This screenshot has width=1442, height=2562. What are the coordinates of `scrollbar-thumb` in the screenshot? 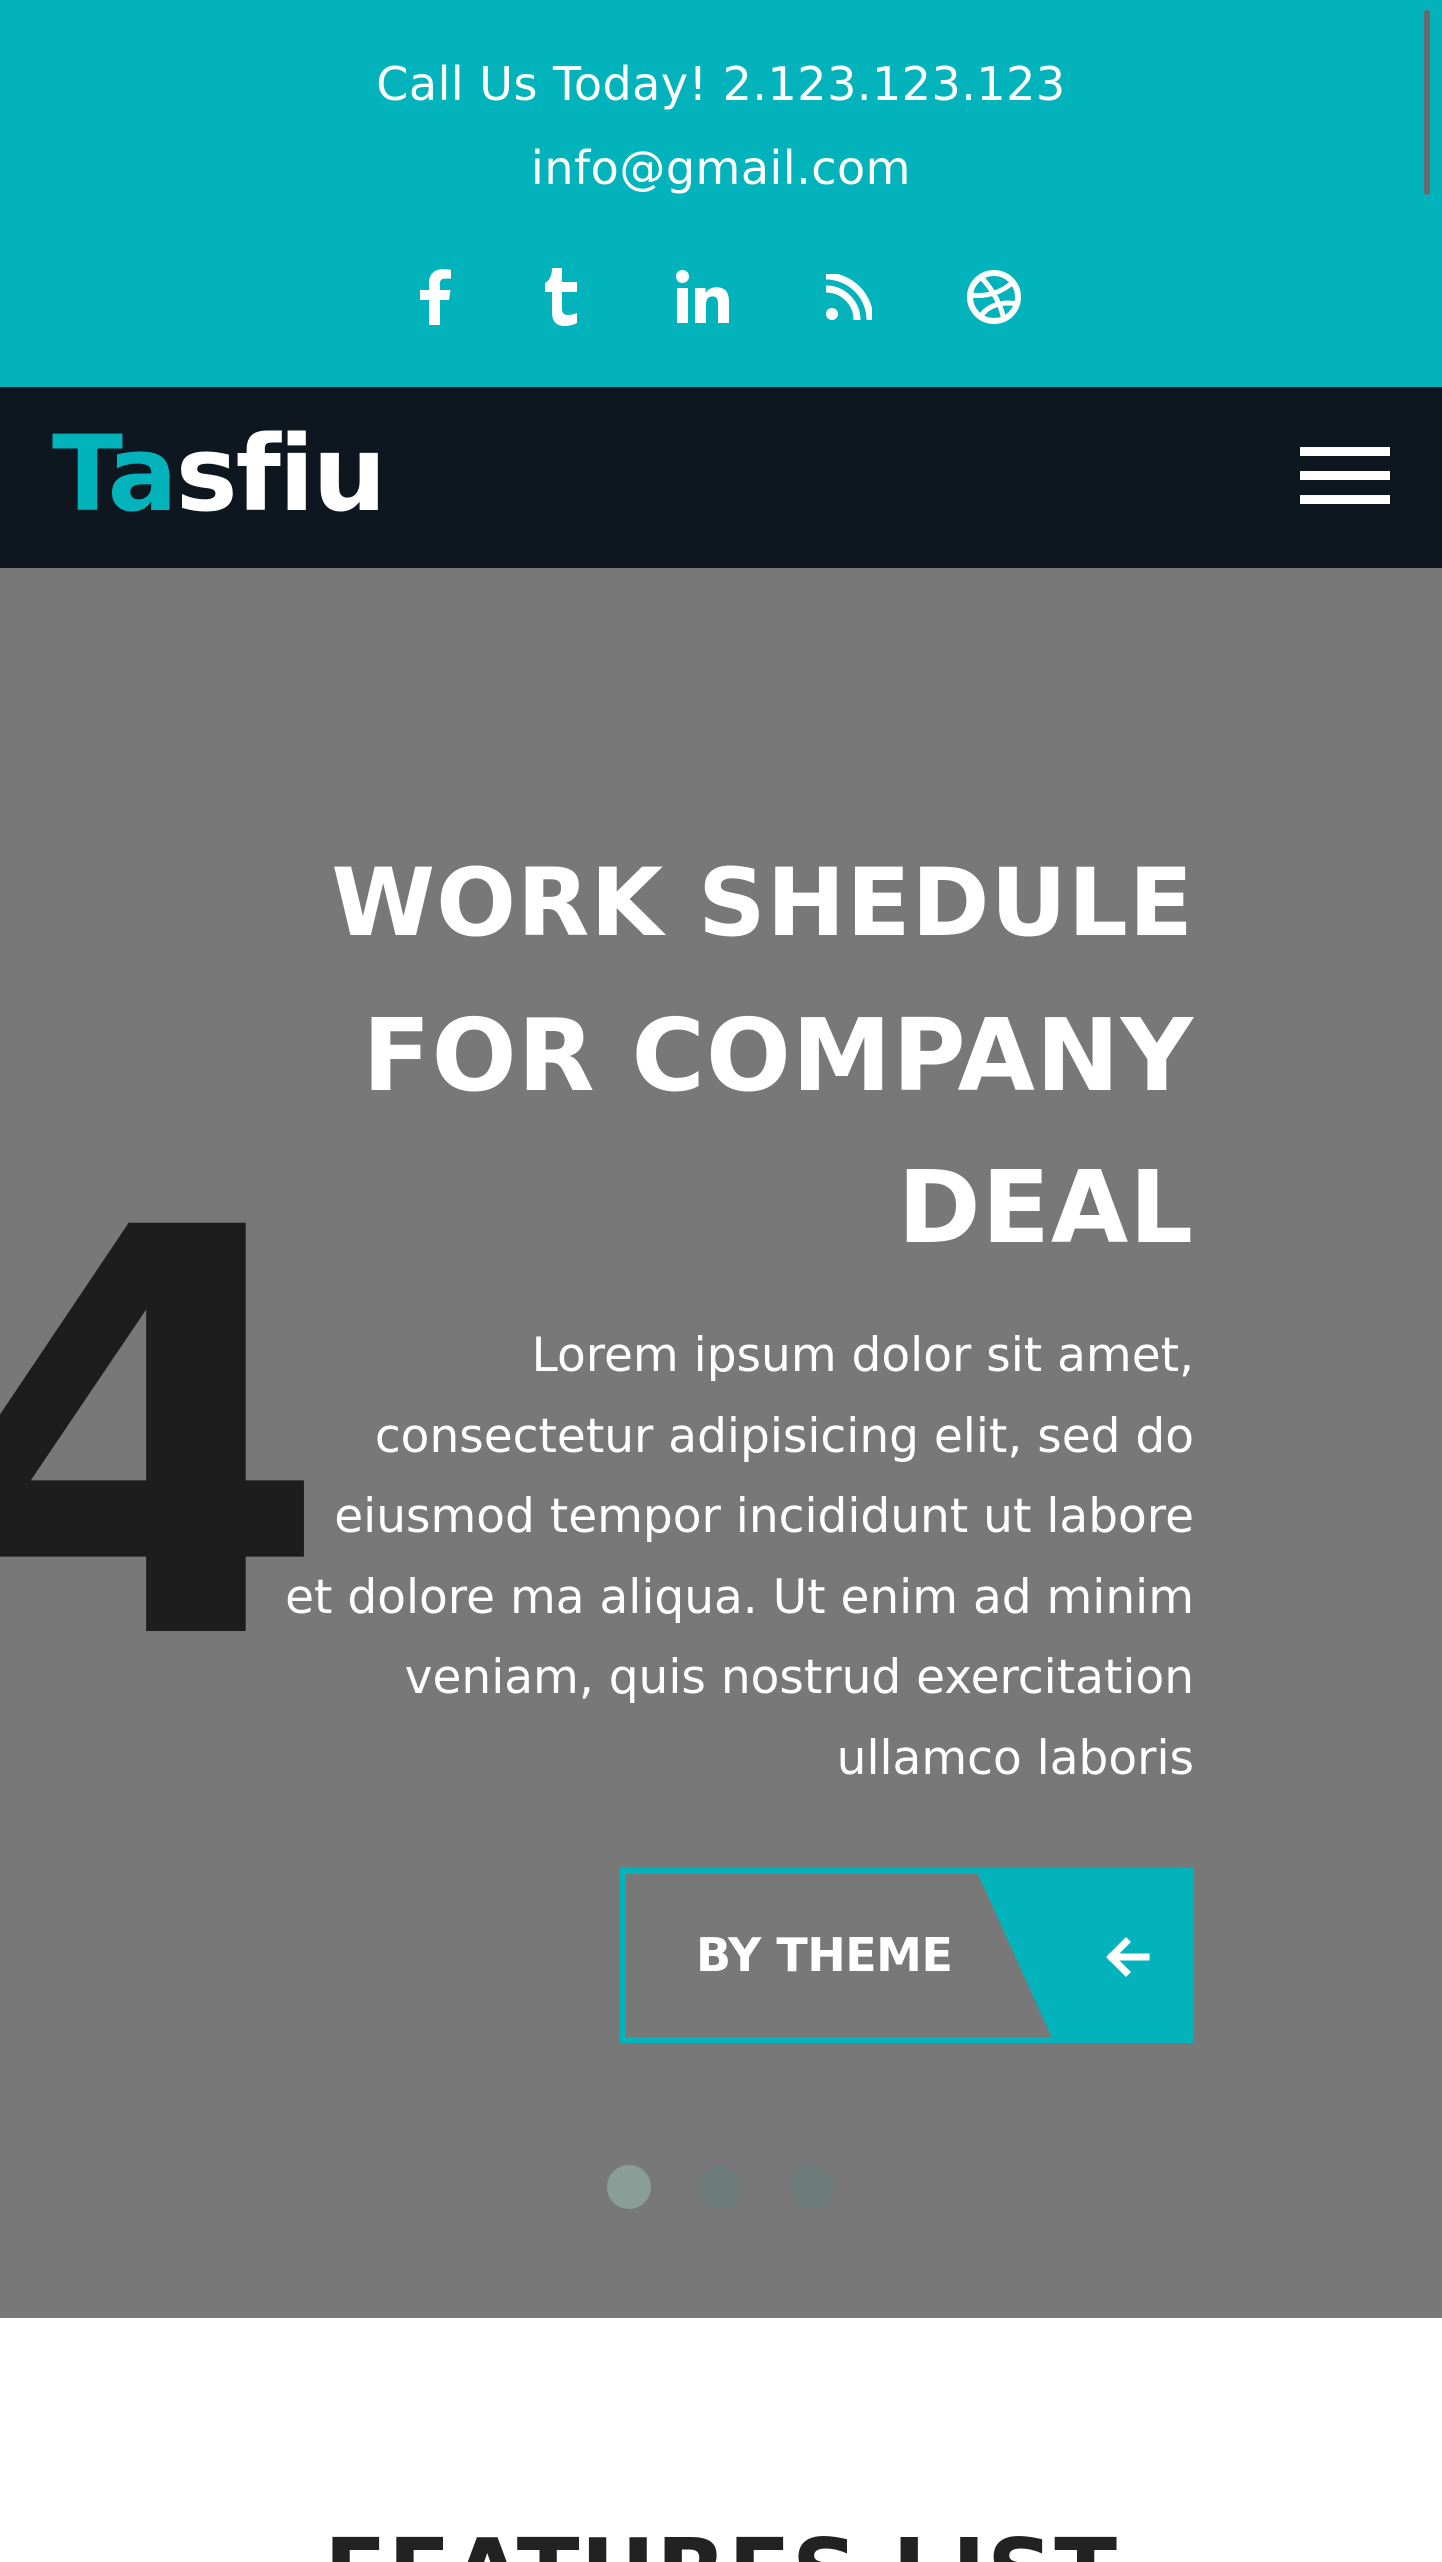 It's located at (1427, 102).